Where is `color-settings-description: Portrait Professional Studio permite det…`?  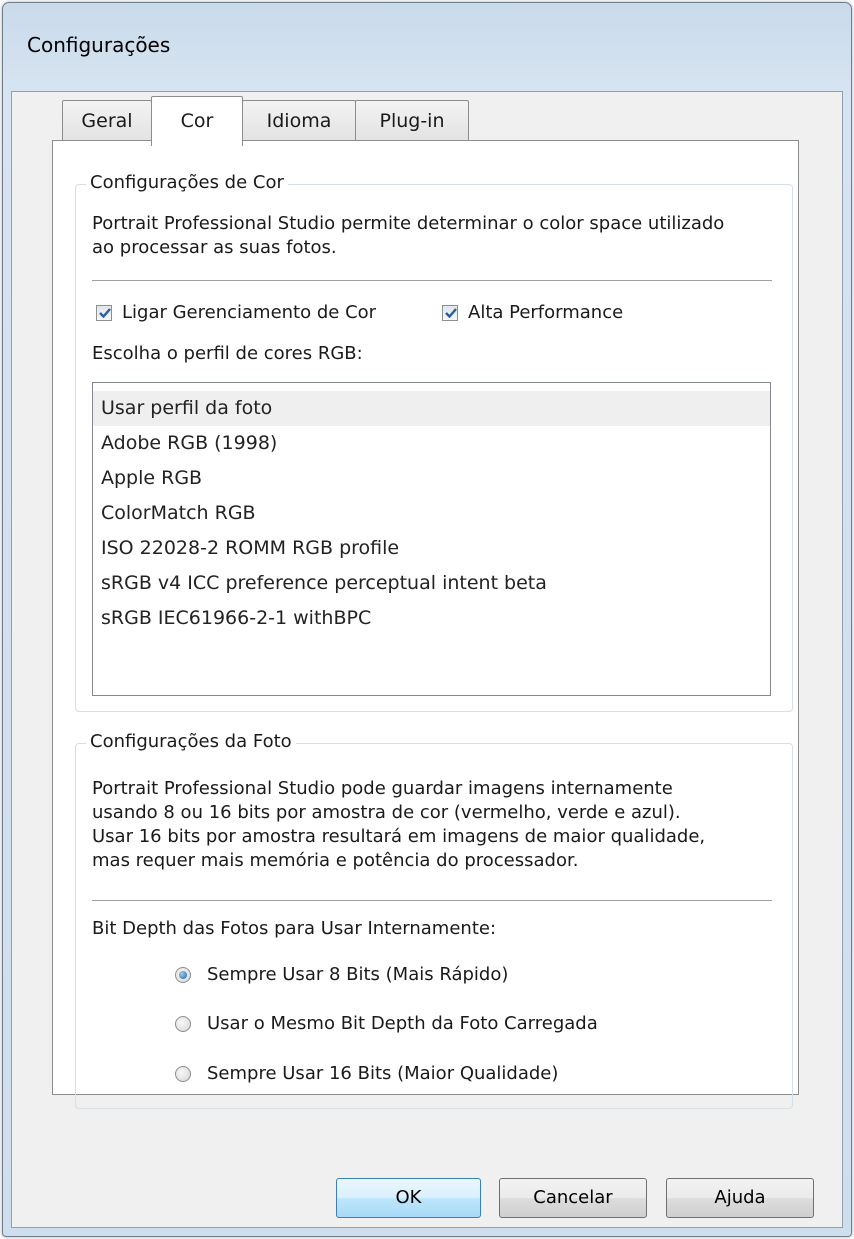
color-settings-description: Portrait Professional Studio permite det… is located at coordinates (408, 236).